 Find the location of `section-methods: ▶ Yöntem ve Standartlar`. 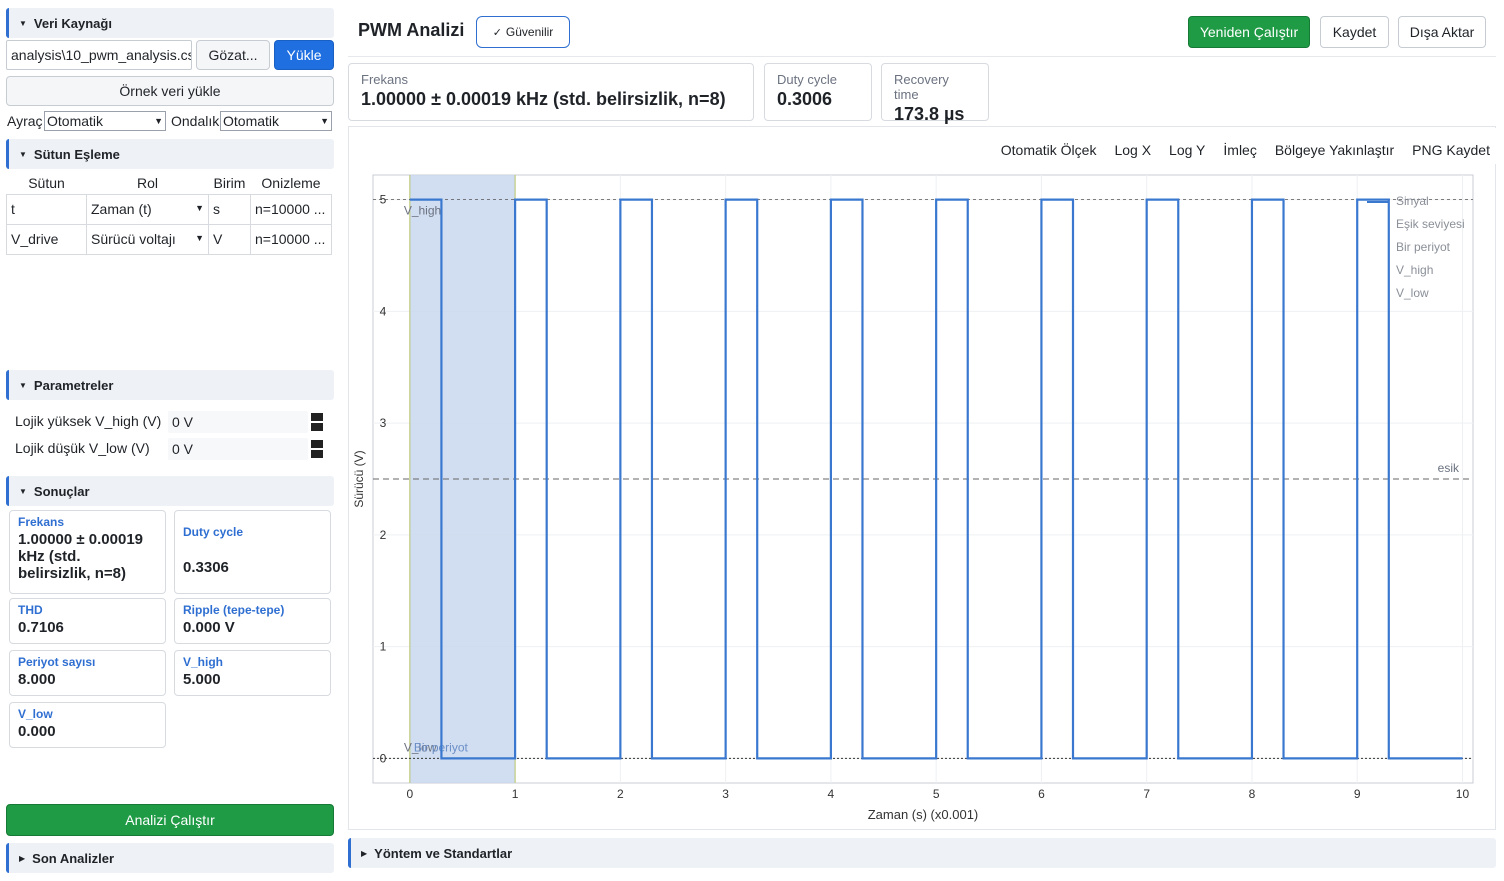

section-methods: ▶ Yöntem ve Standartlar is located at coordinates (922, 853).